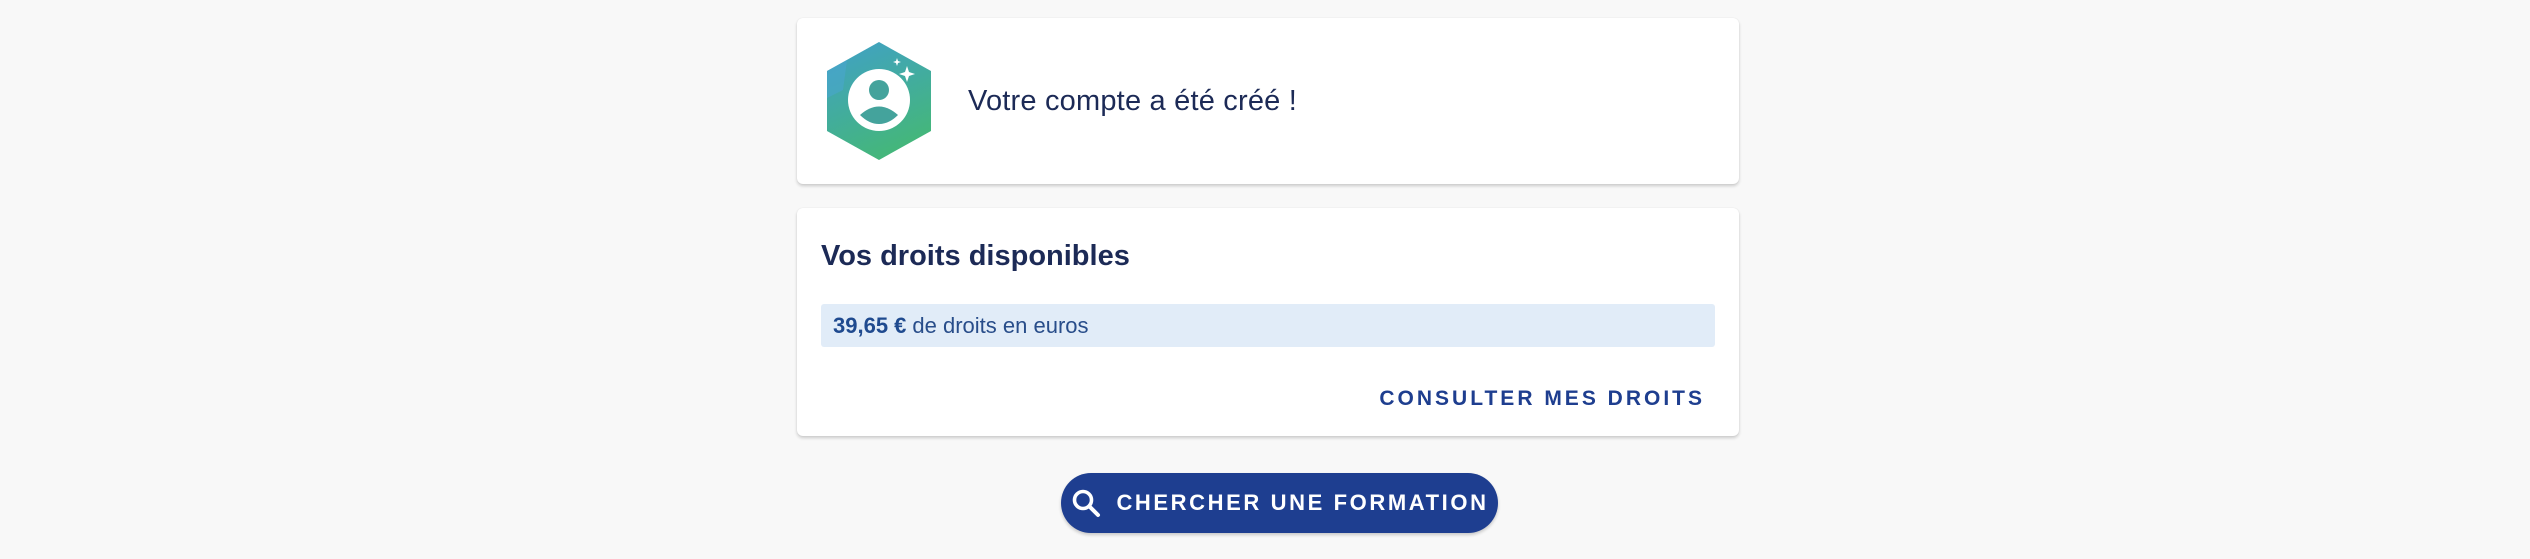 The image size is (2530, 559). I want to click on rights-actions: CONSULTER MES DROITS, so click(1268, 399).